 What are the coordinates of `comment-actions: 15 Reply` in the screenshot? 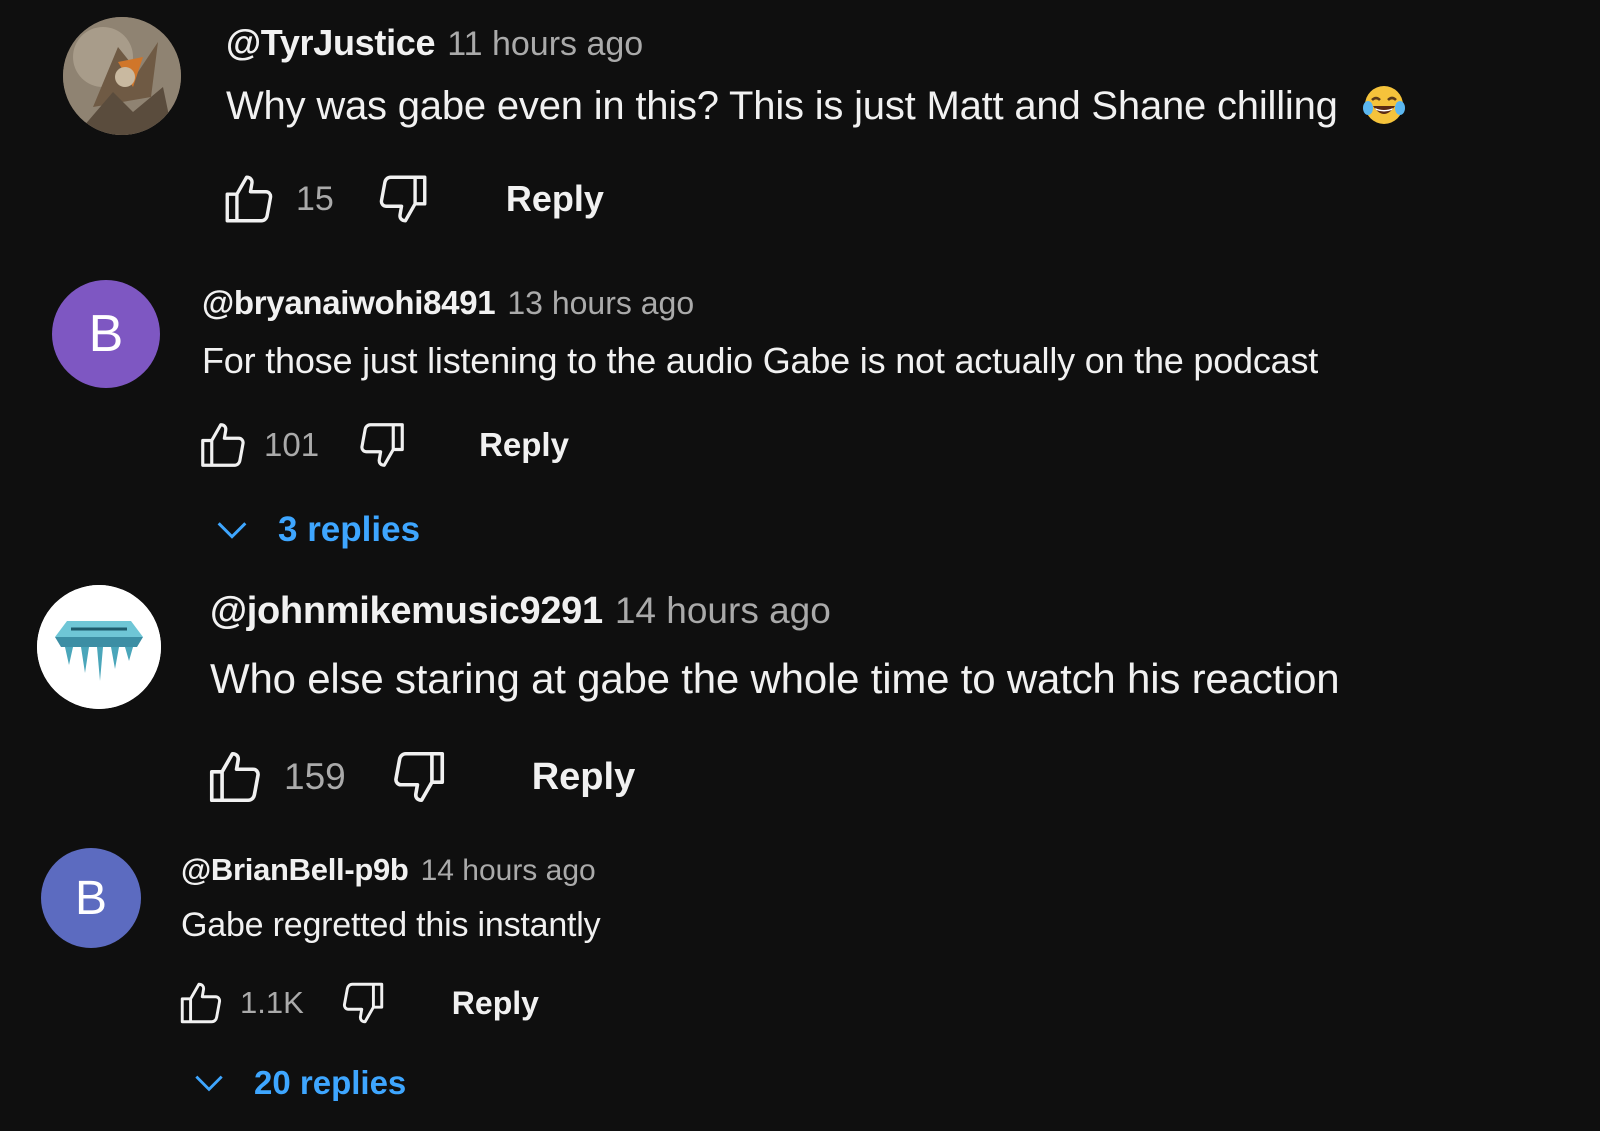 It's located at (412, 199).